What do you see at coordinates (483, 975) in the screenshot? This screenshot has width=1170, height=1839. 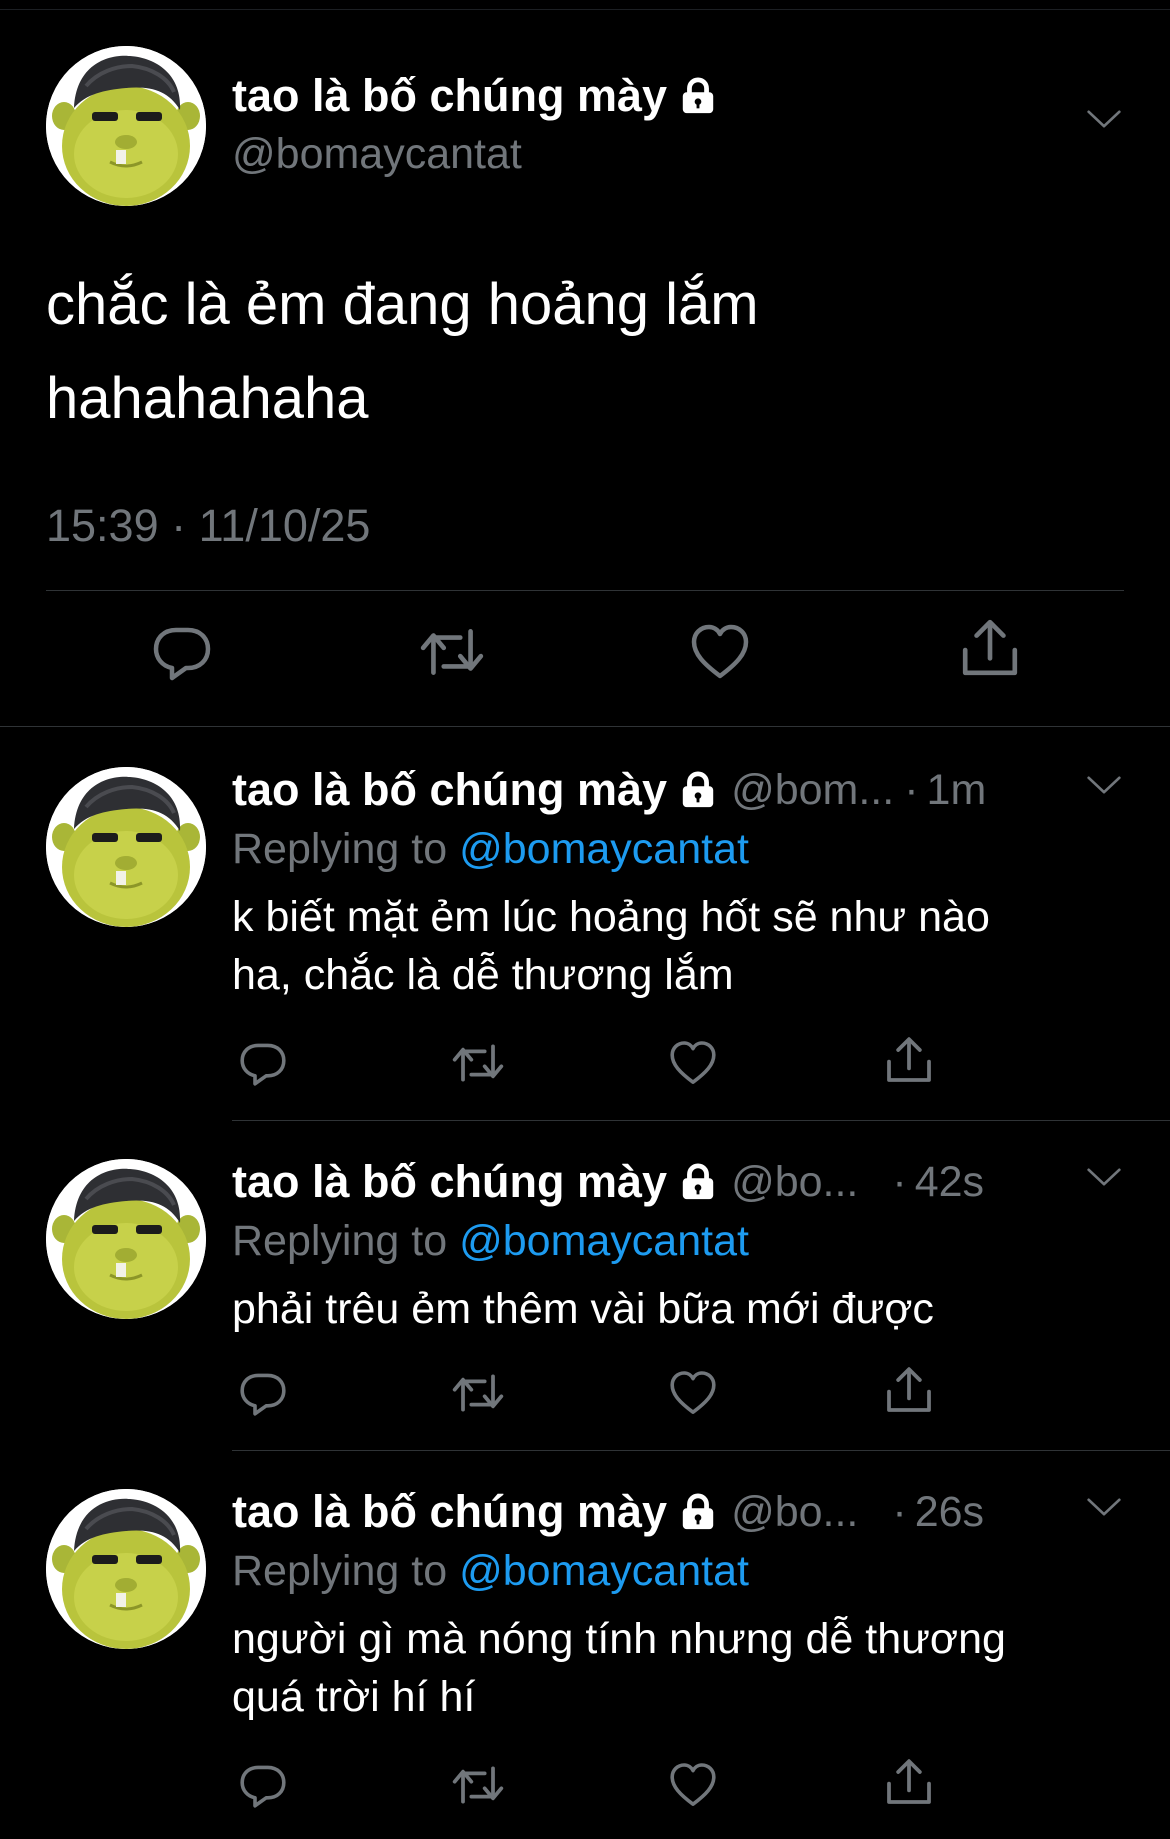 I see `tweet-text-line: ha, chắc là dễ thương lắm` at bounding box center [483, 975].